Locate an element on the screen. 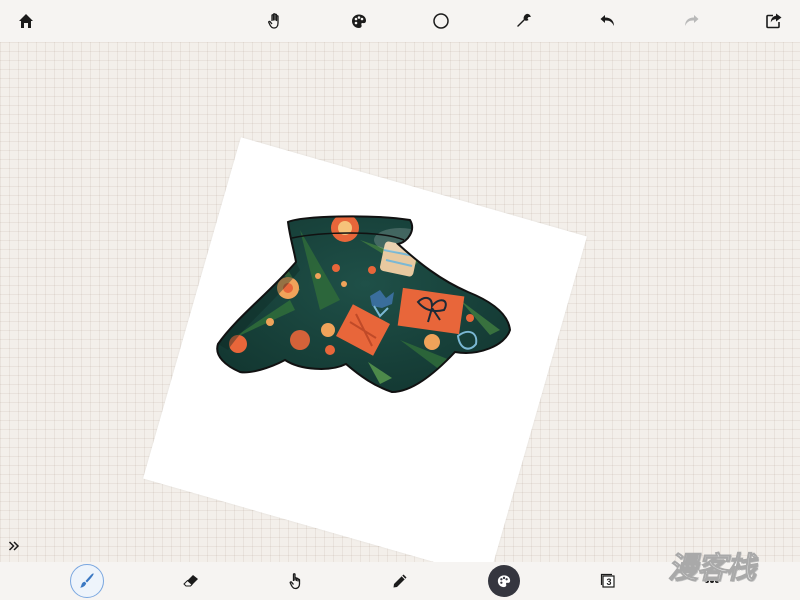 The image size is (800, 600). brush-tool-button is located at coordinates (87, 581).